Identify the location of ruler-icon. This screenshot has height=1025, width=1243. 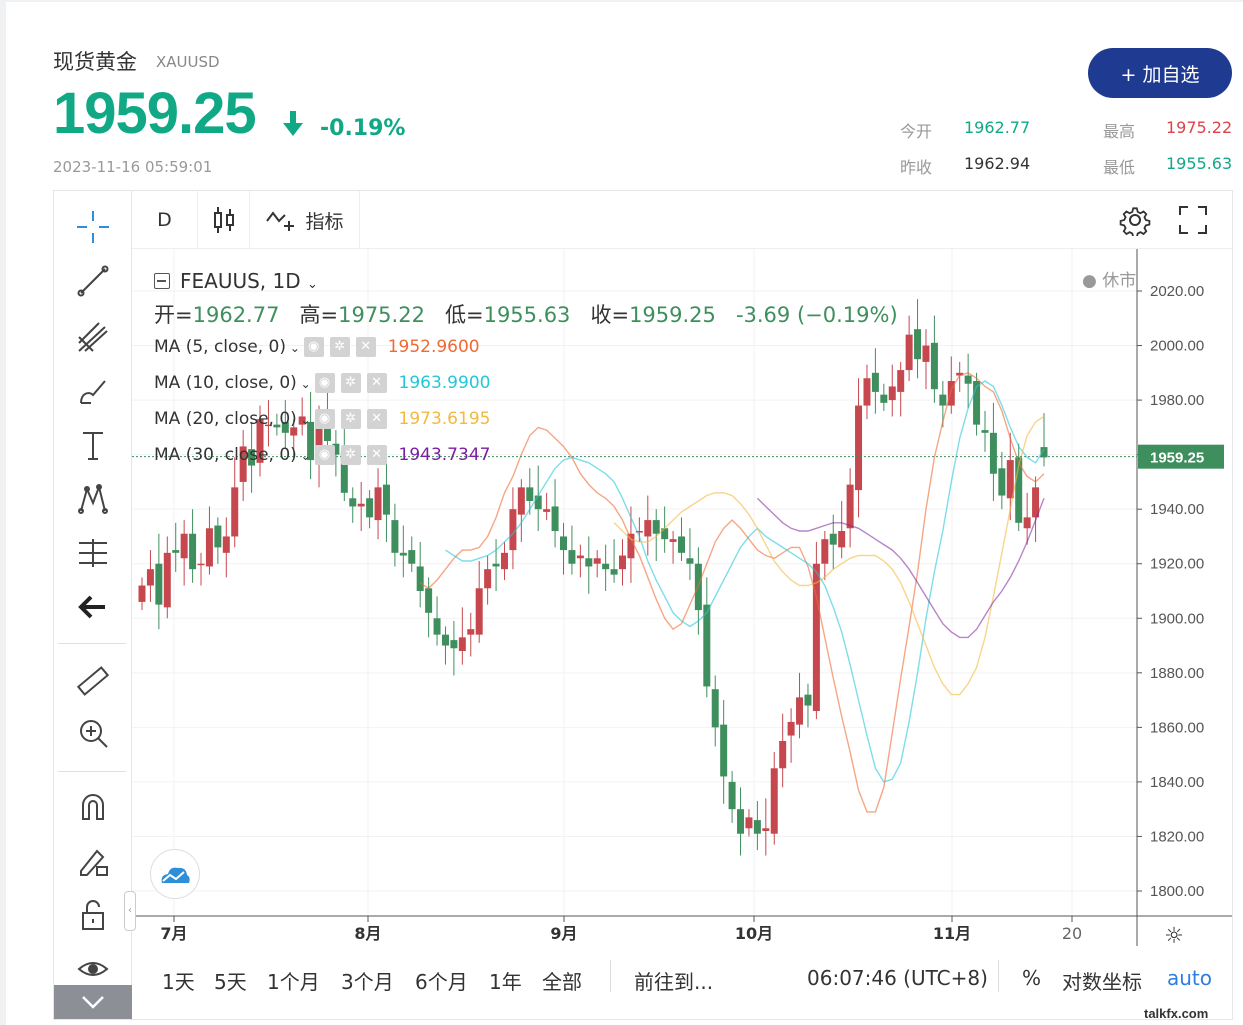
(93, 681).